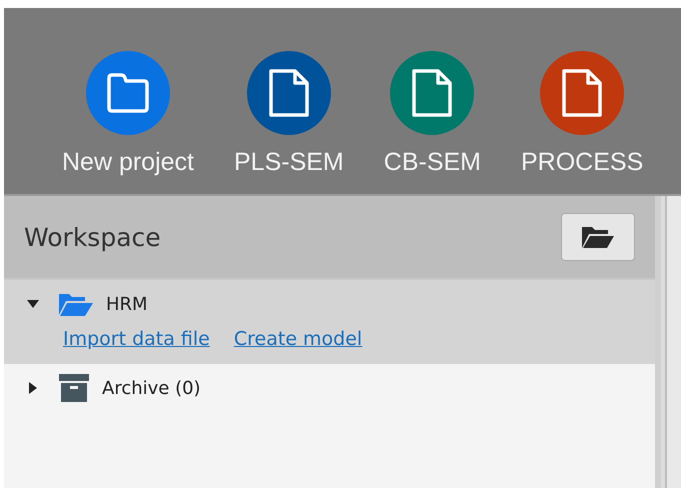  Describe the element at coordinates (151, 388) in the screenshot. I see `tree-item-label: Archive (0)` at that location.